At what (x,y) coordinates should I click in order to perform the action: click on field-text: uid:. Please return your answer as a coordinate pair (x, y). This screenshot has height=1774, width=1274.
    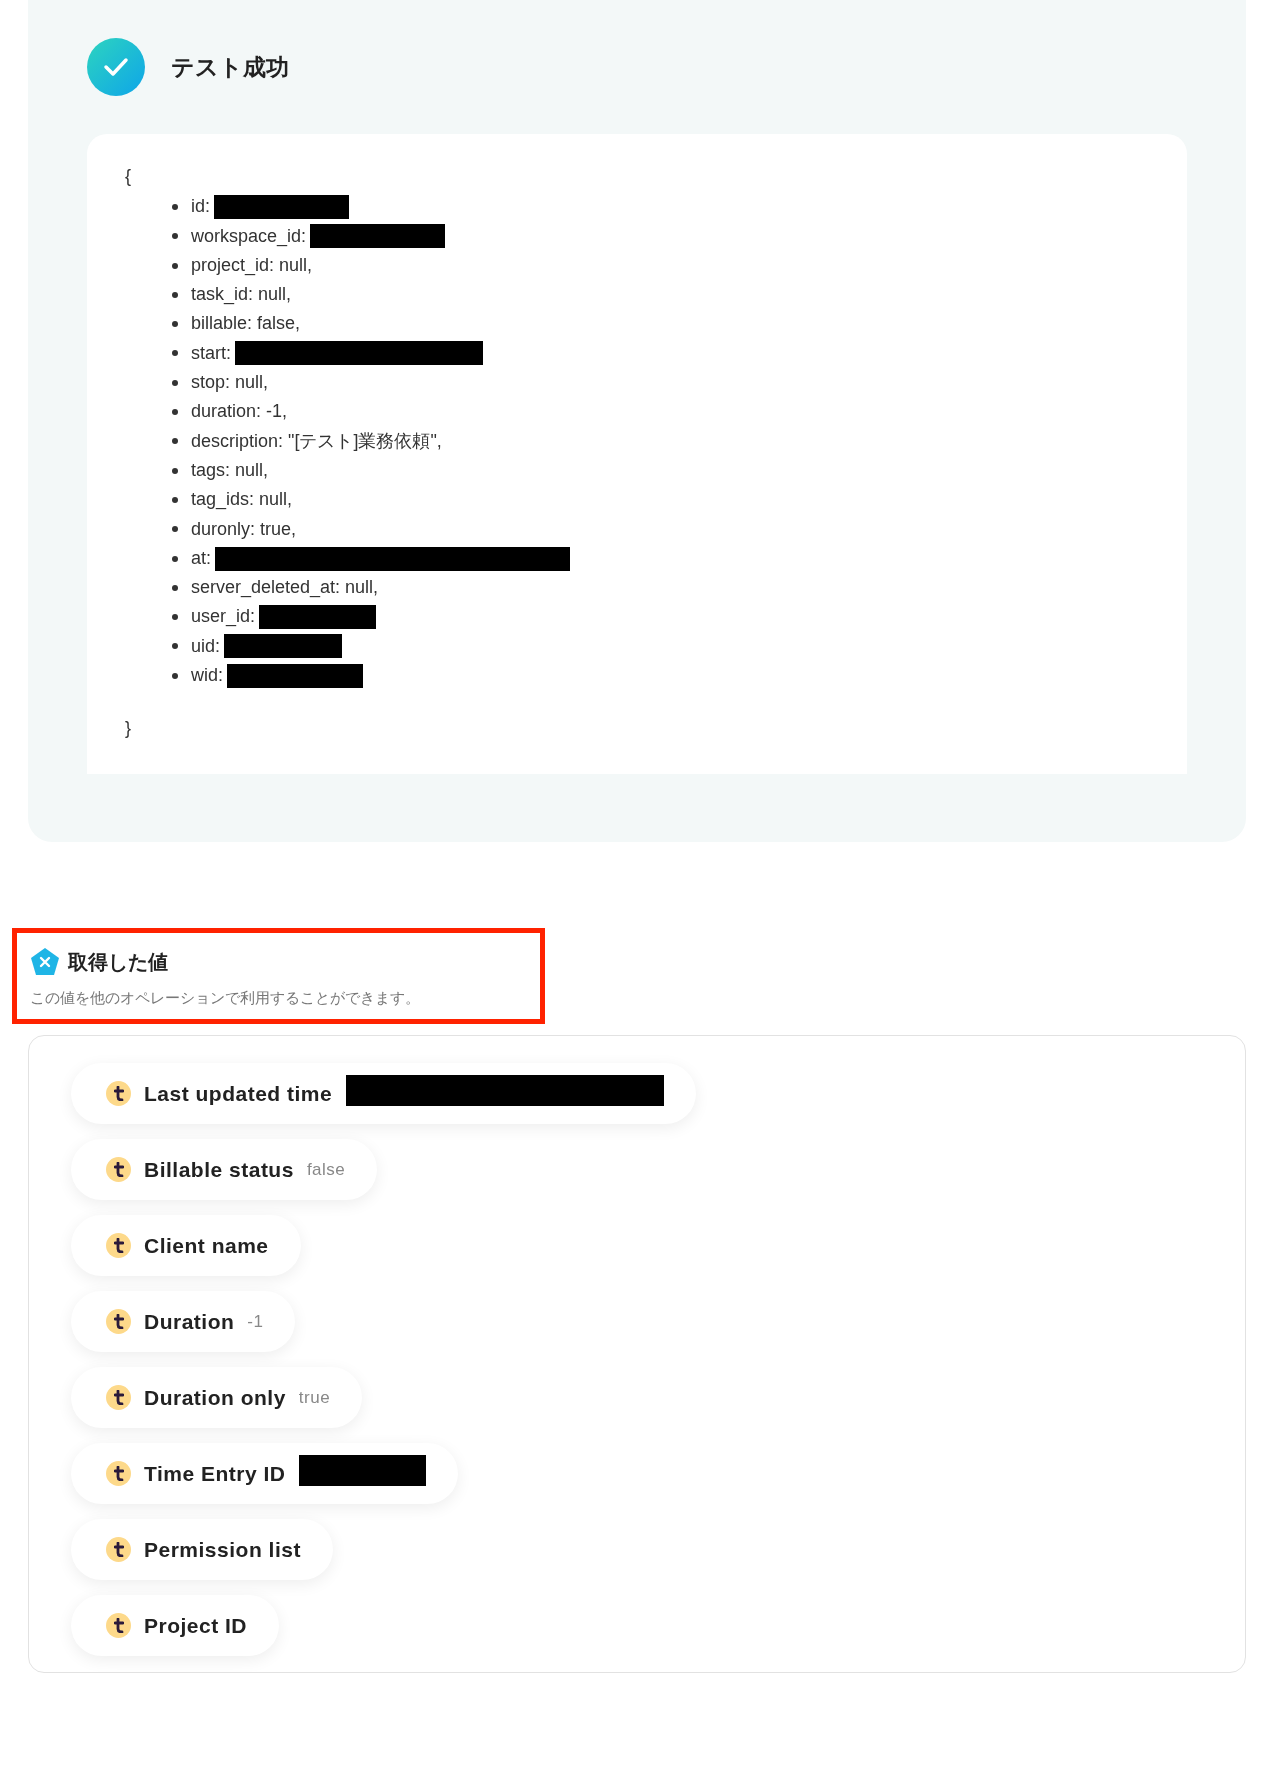
    Looking at the image, I should click on (206, 646).